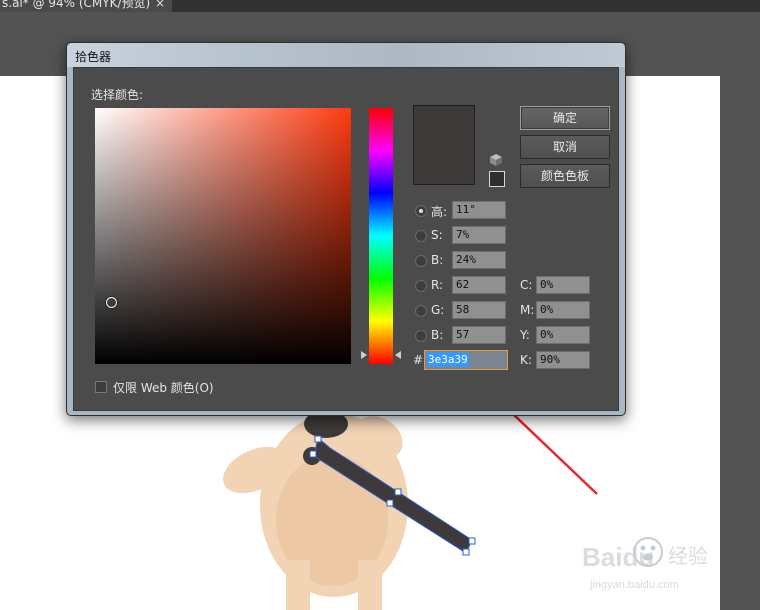  What do you see at coordinates (421, 311) in the screenshot?
I see `radio-green` at bounding box center [421, 311].